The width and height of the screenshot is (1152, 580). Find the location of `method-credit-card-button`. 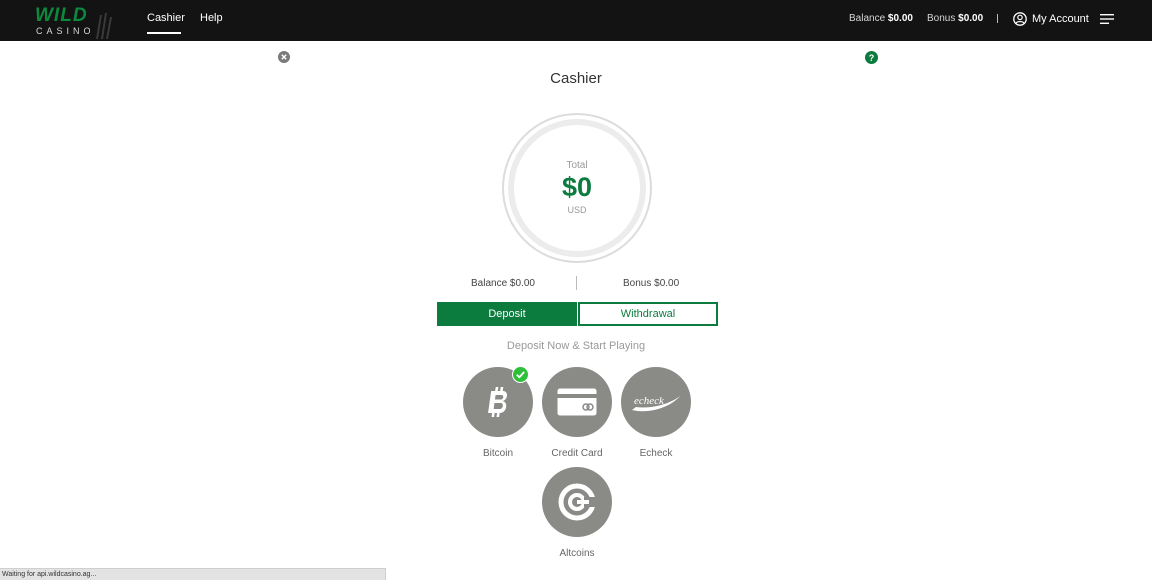

method-credit-card-button is located at coordinates (577, 402).